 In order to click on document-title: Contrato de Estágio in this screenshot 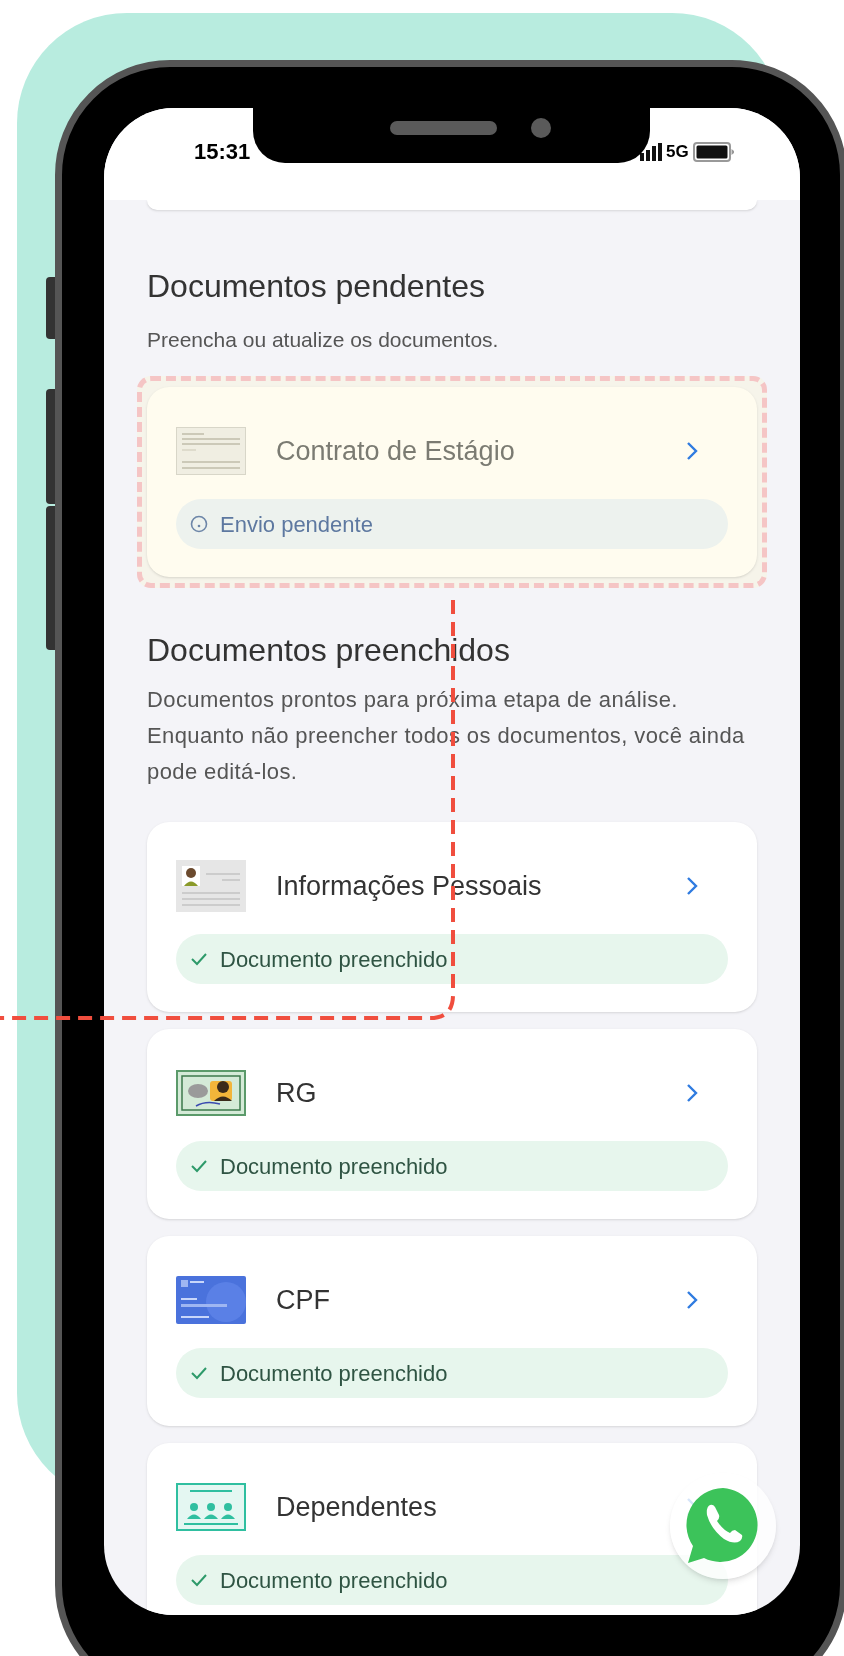, I will do `click(396, 451)`.